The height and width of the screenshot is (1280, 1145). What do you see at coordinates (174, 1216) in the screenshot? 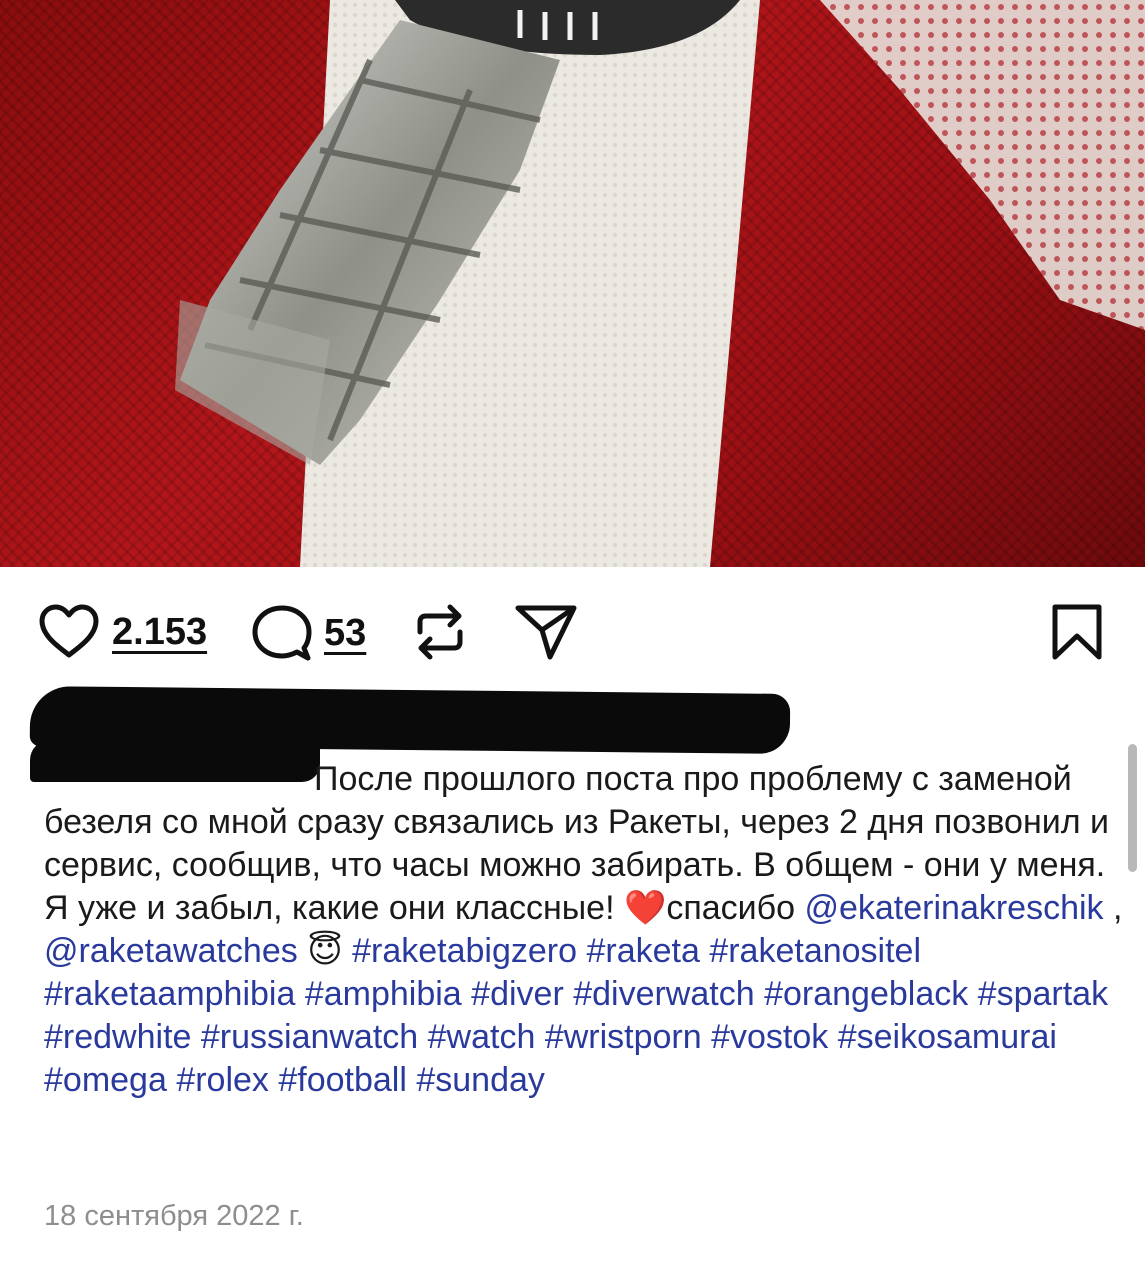
I see `post-date: 18 сентября 2022 г.` at bounding box center [174, 1216].